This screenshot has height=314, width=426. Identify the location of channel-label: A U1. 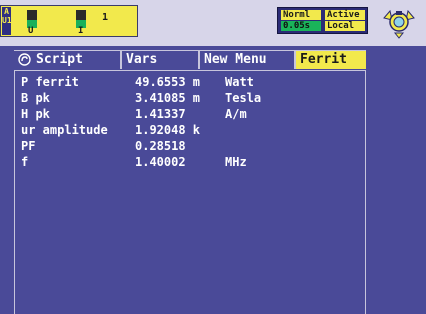
(7, 21).